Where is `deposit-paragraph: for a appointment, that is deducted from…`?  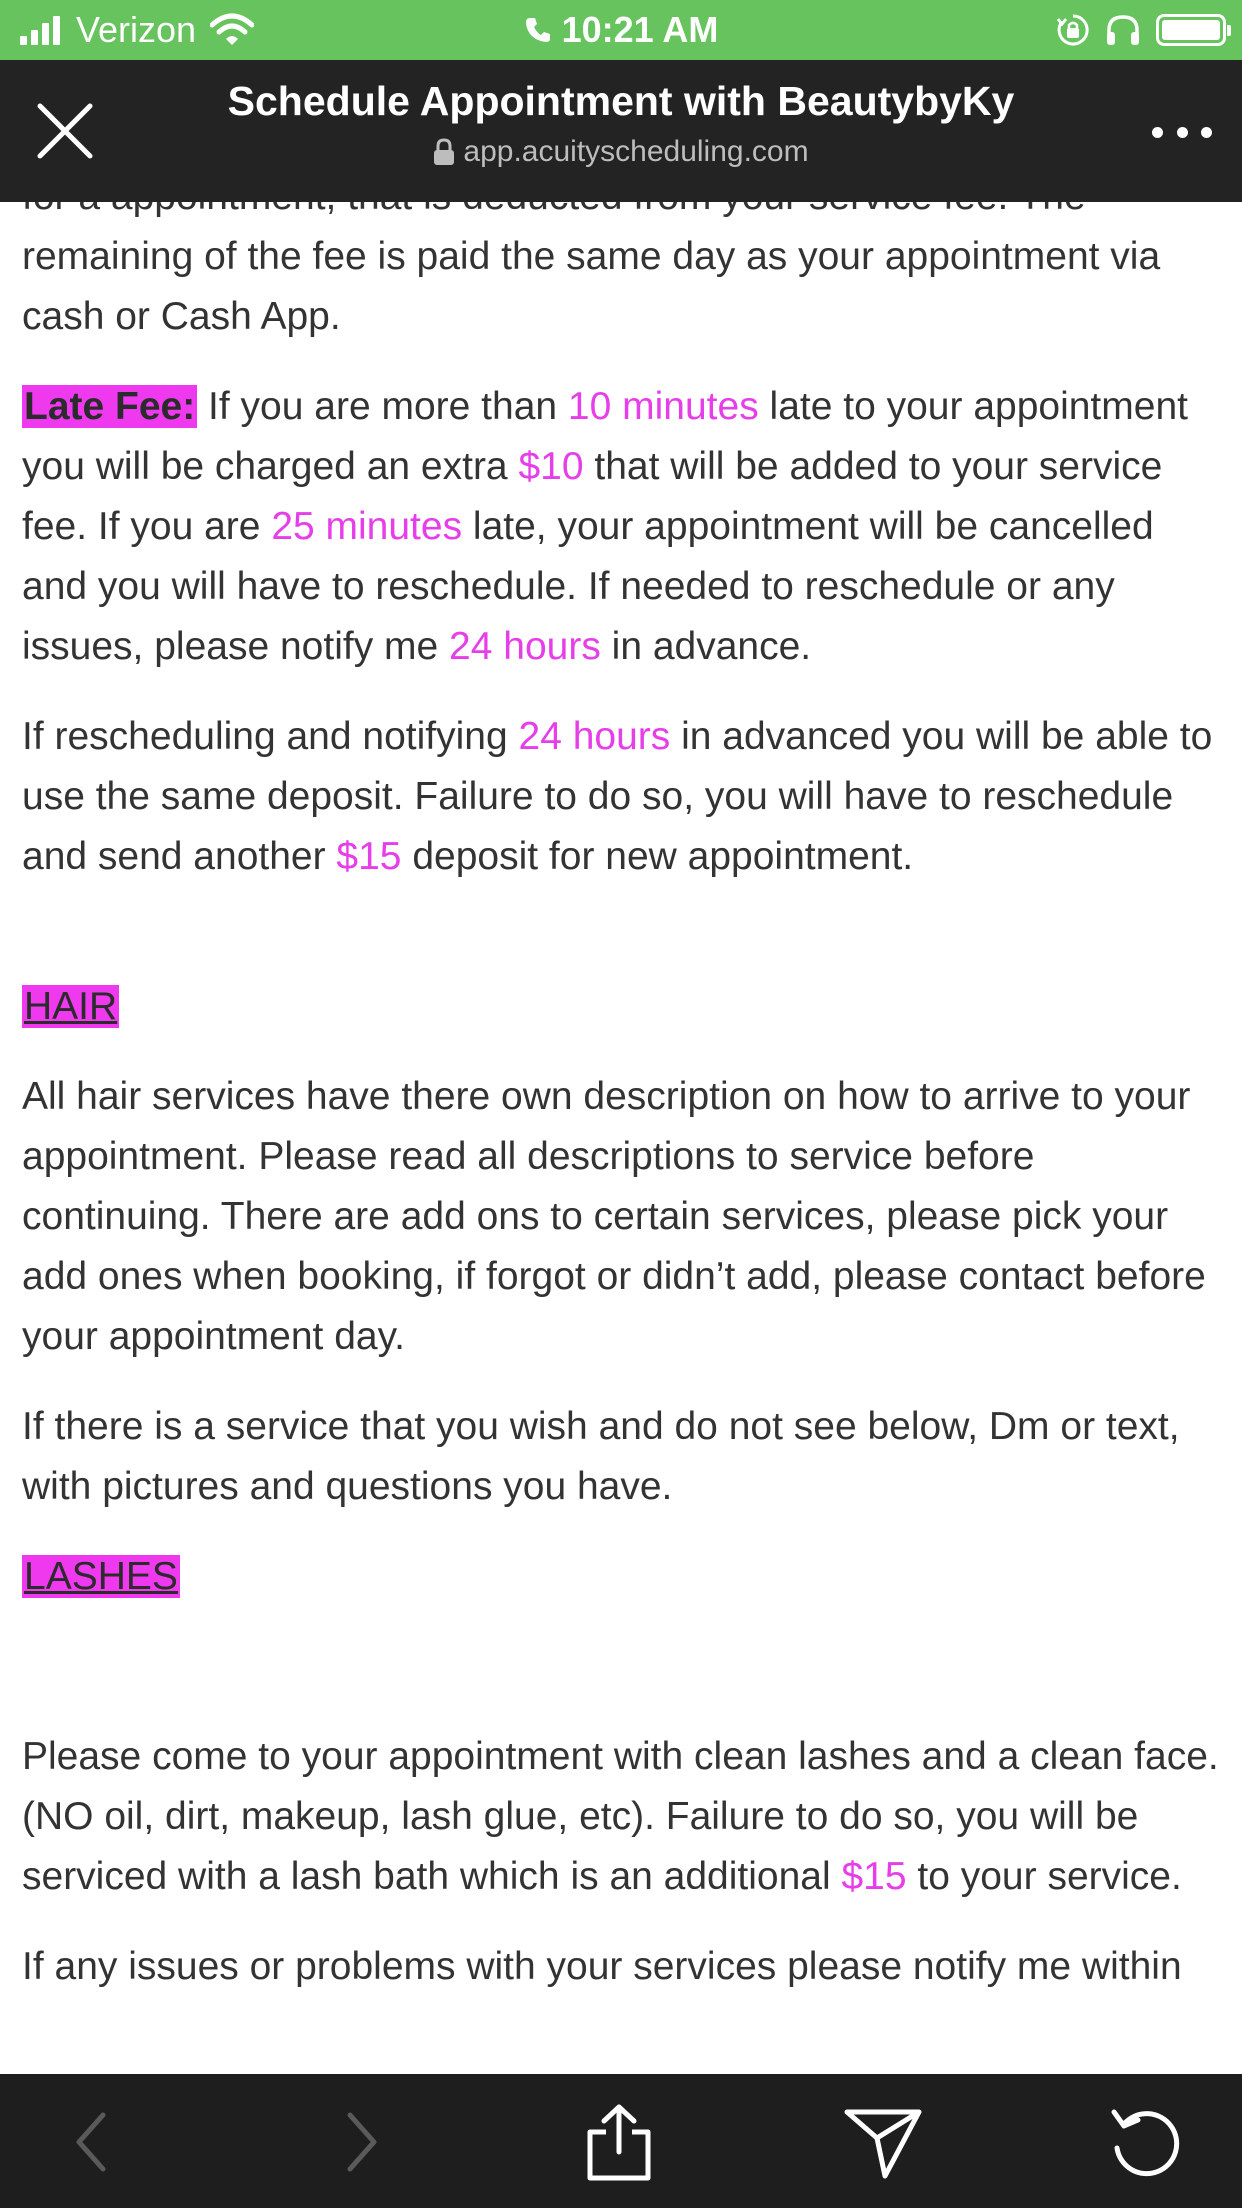
deposit-paragraph: for a appointment, that is deducted from… is located at coordinates (591, 270).